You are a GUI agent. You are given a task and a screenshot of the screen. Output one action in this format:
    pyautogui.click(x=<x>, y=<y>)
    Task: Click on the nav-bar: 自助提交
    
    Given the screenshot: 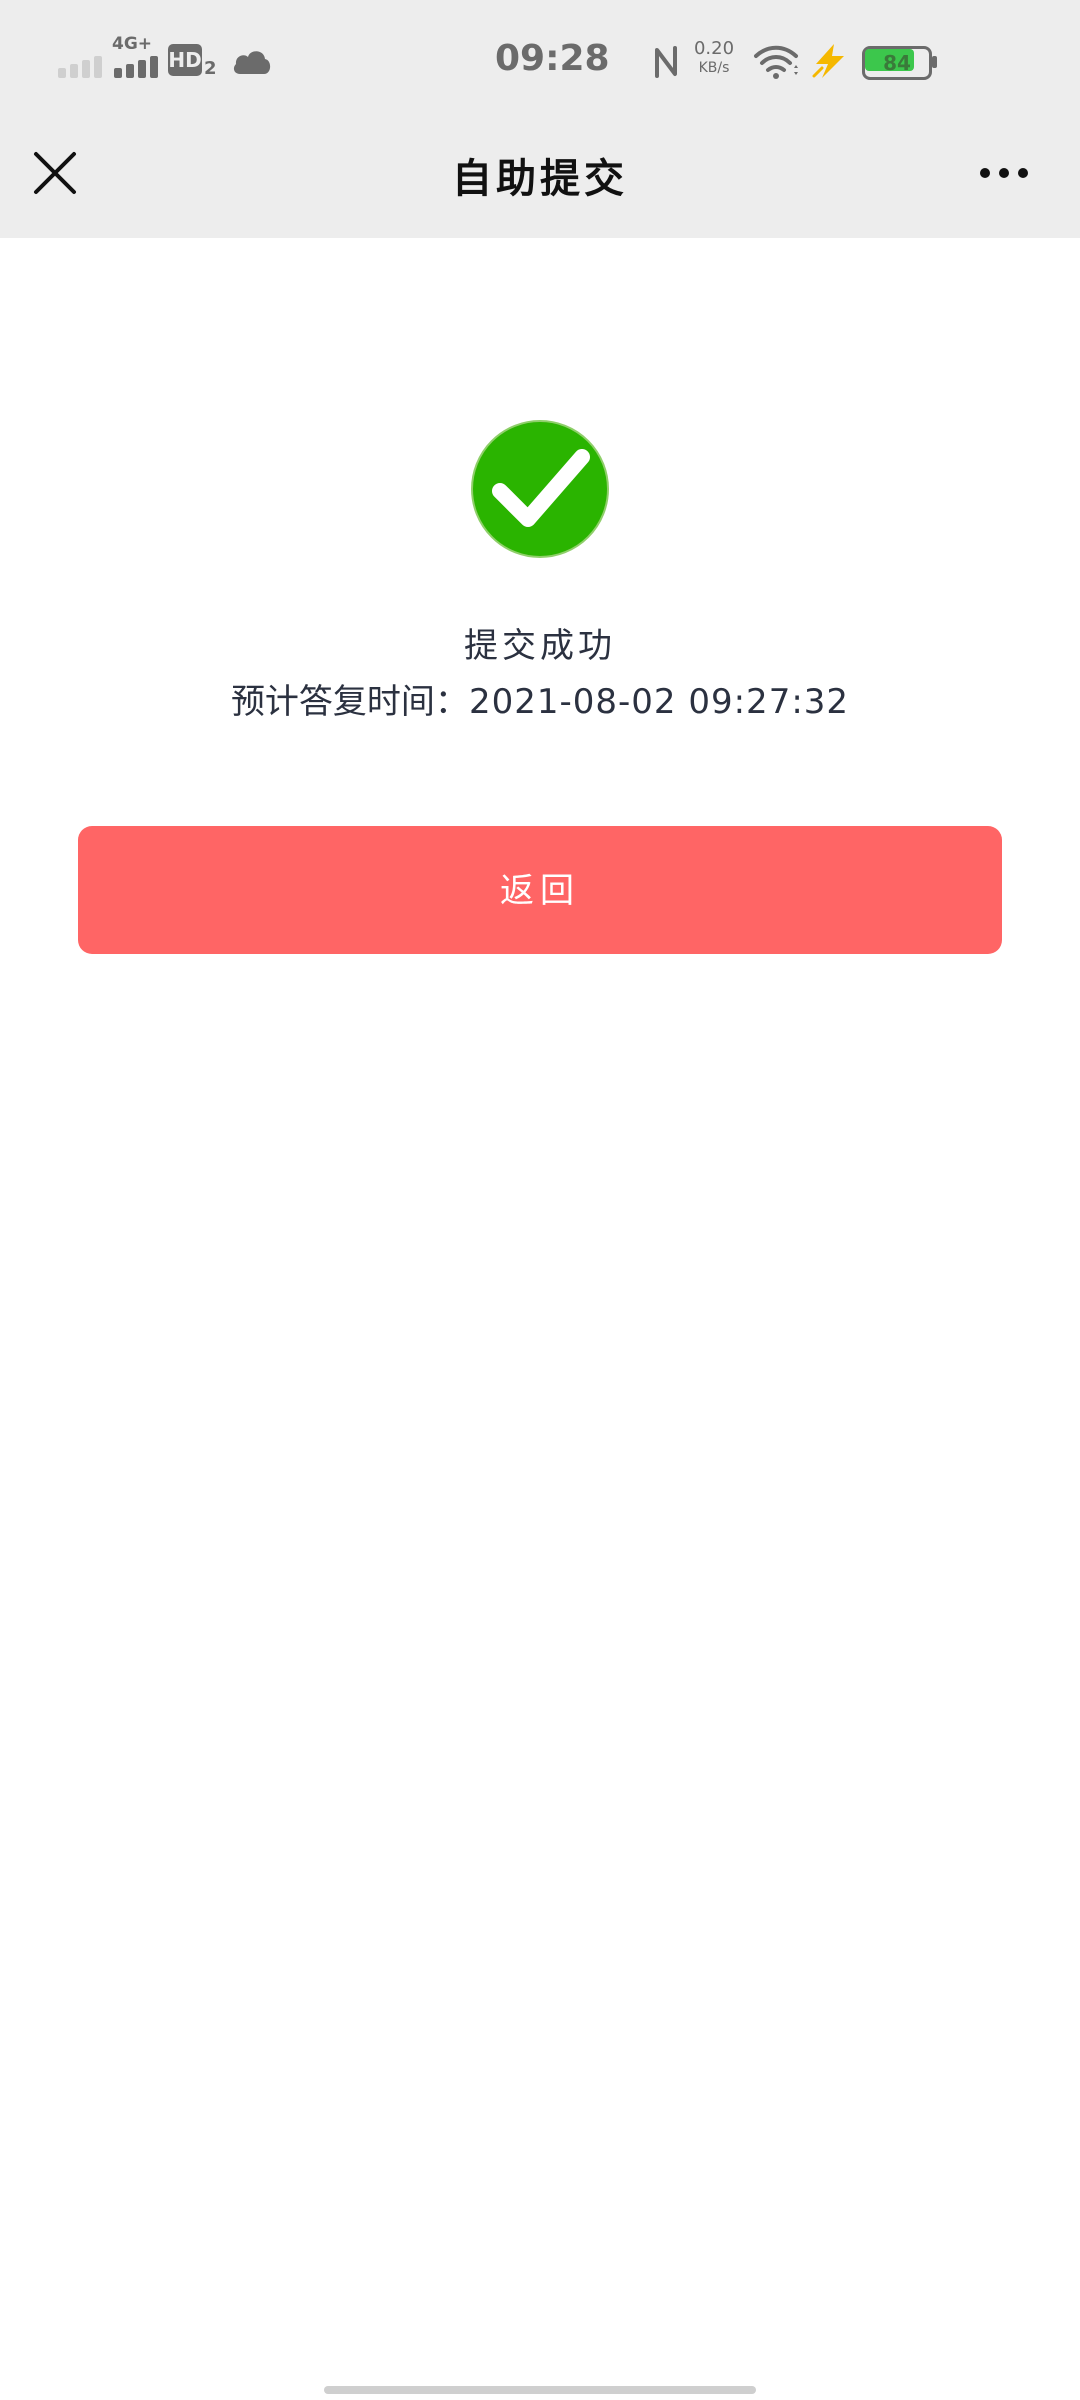 What is the action you would take?
    pyautogui.click(x=540, y=181)
    